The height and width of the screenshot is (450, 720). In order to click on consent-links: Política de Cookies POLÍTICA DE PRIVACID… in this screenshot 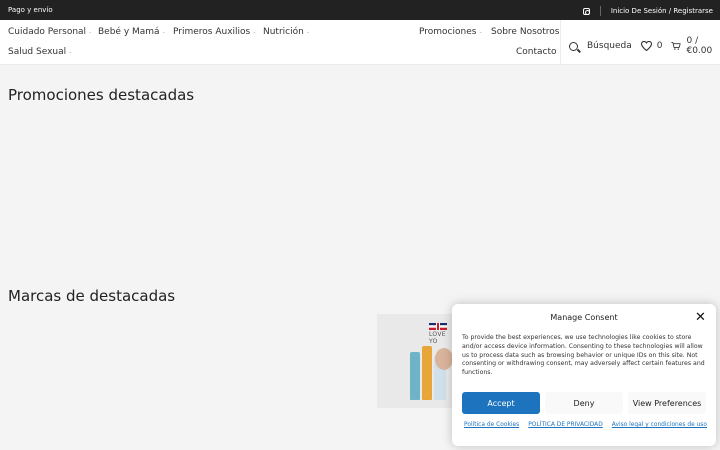, I will do `click(585, 425)`.